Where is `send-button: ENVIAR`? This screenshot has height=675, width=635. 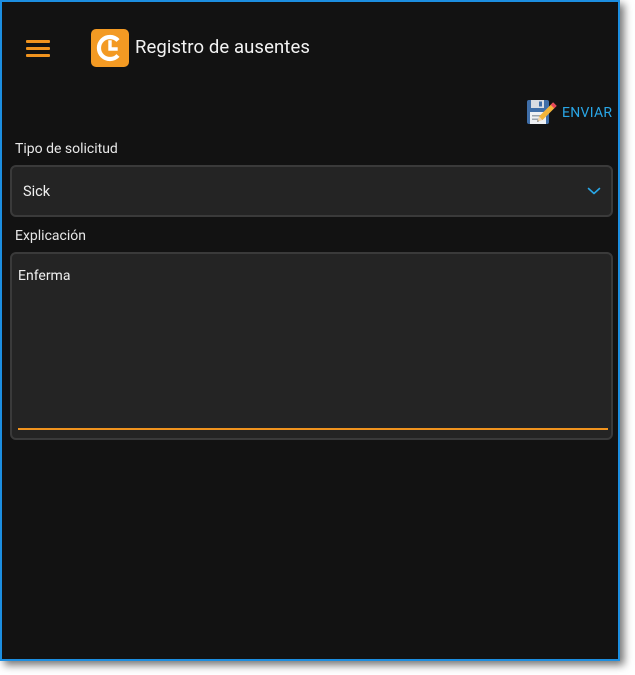
send-button: ENVIAR is located at coordinates (569, 113).